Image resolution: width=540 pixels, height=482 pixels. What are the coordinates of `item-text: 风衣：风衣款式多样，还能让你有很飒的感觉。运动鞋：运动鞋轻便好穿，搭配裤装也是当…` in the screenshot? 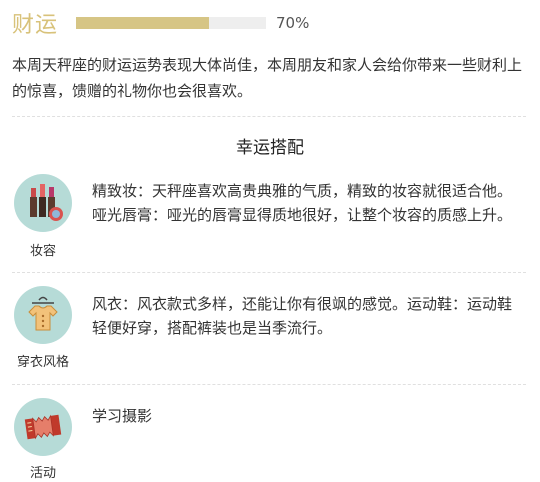 It's located at (302, 316).